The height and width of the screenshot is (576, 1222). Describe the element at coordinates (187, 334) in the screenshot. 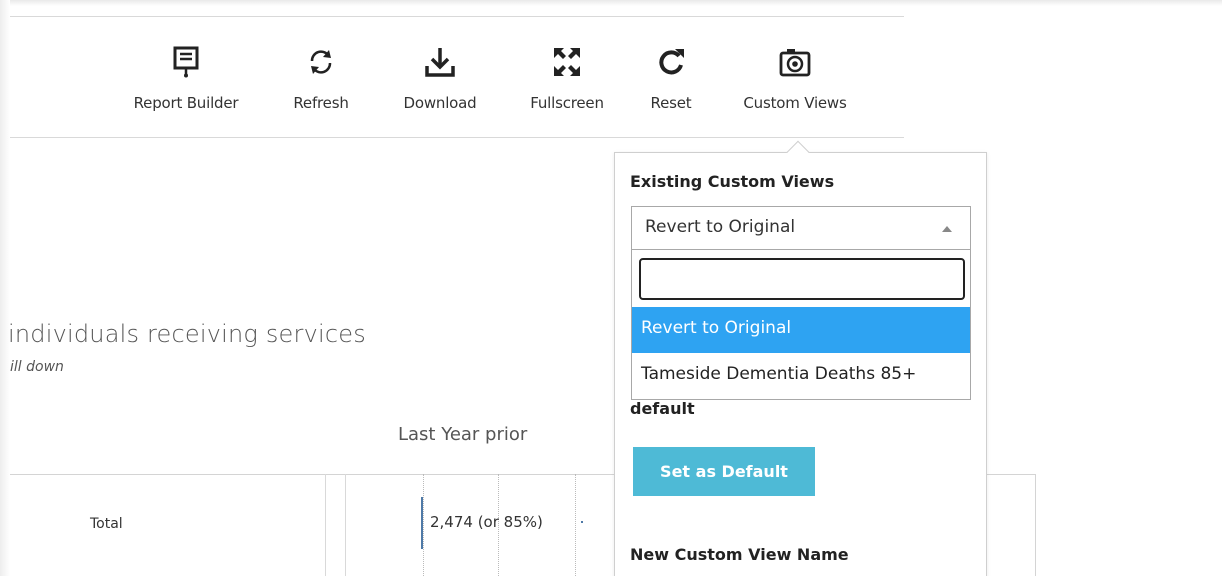

I see `chart-title: individuals receiving services` at that location.